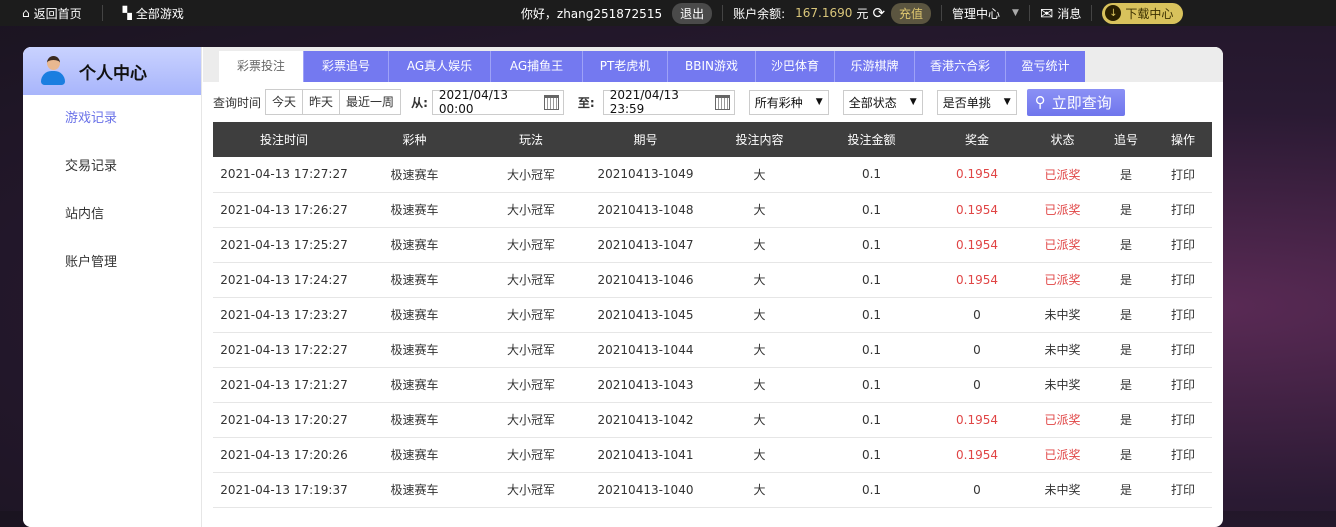 This screenshot has width=1336, height=527. Describe the element at coordinates (112, 119) in the screenshot. I see `sidebar-item-game-records: 游戏记录` at that location.